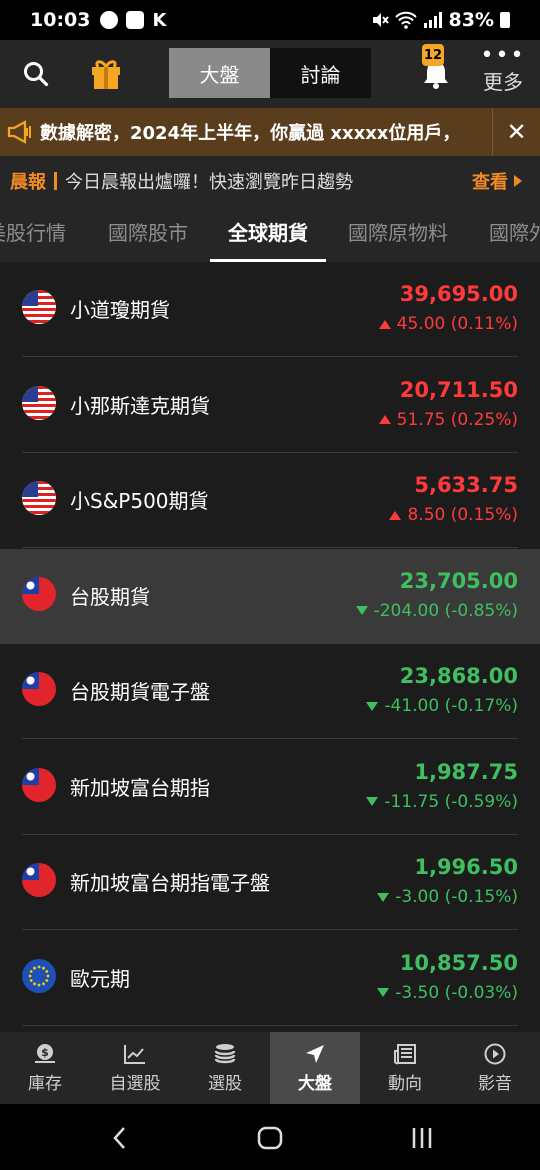 The height and width of the screenshot is (1170, 540). Describe the element at coordinates (458, 962) in the screenshot. I see `futures-price: 10,857.50` at that location.